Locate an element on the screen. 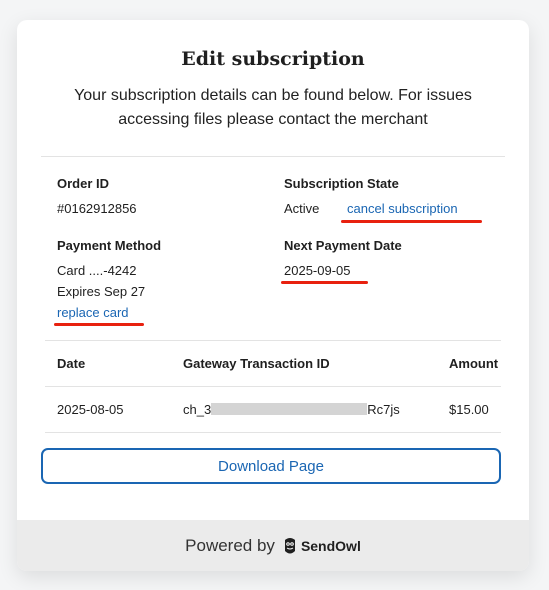 Image resolution: width=549 pixels, height=590 pixels. card-expiry-value: Expires Sep 27 is located at coordinates (101, 291).